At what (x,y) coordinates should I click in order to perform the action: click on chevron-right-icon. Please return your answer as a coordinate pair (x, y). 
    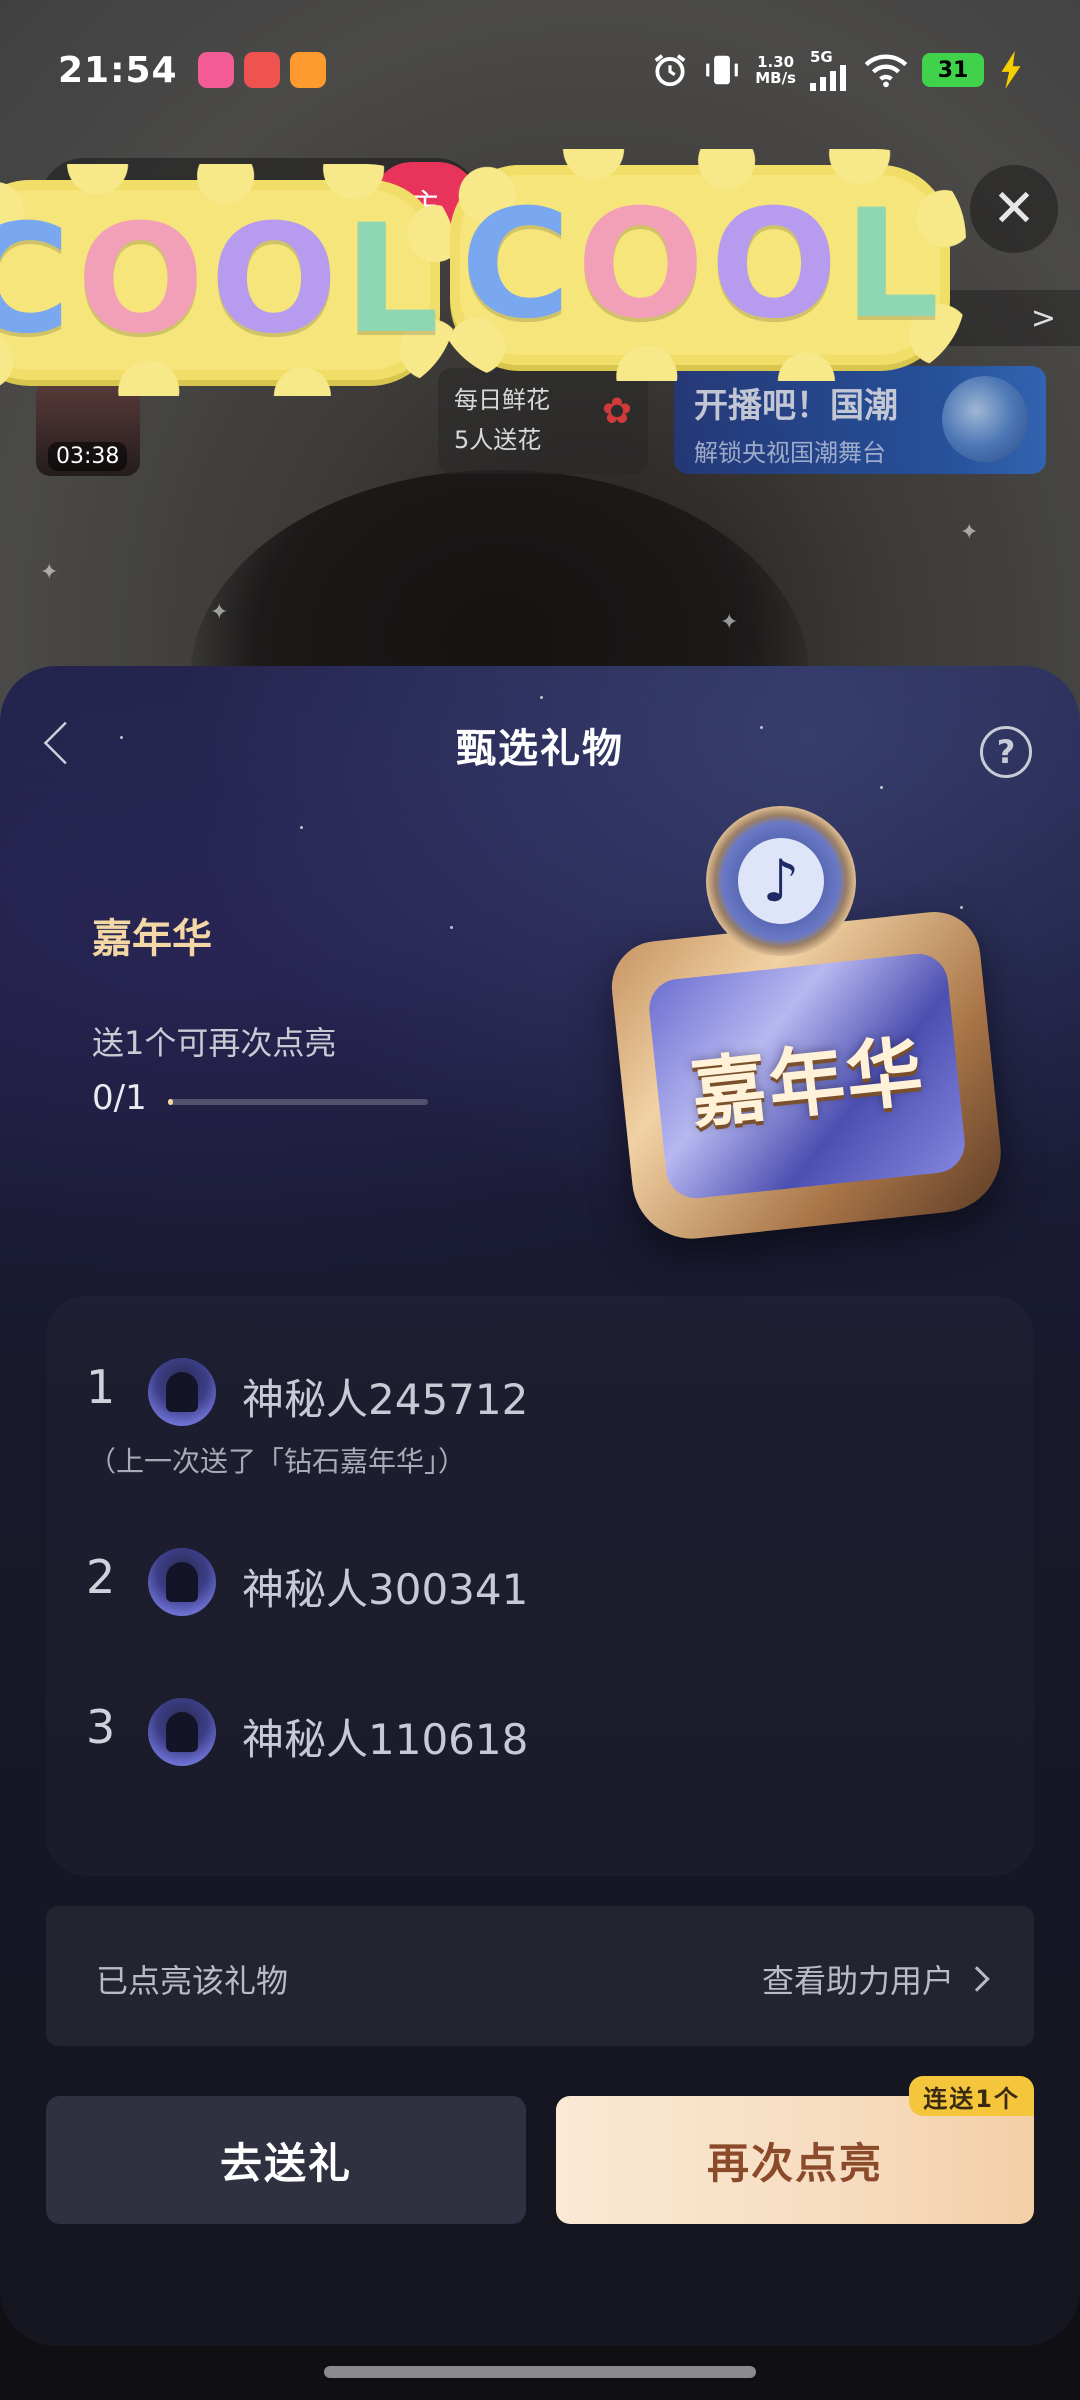
    Looking at the image, I should click on (977, 1979).